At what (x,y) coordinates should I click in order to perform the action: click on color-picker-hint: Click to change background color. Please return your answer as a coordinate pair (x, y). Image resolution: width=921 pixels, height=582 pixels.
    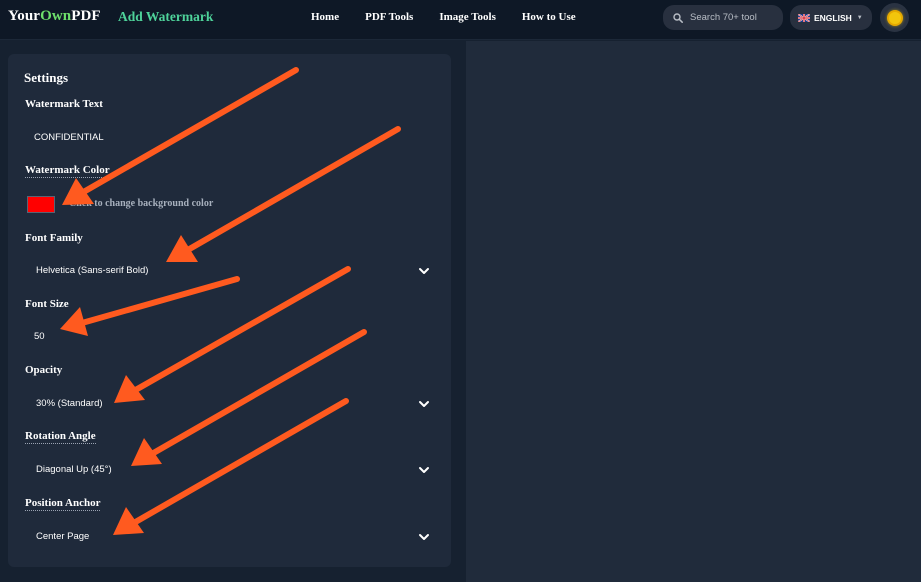
    Looking at the image, I should click on (141, 203).